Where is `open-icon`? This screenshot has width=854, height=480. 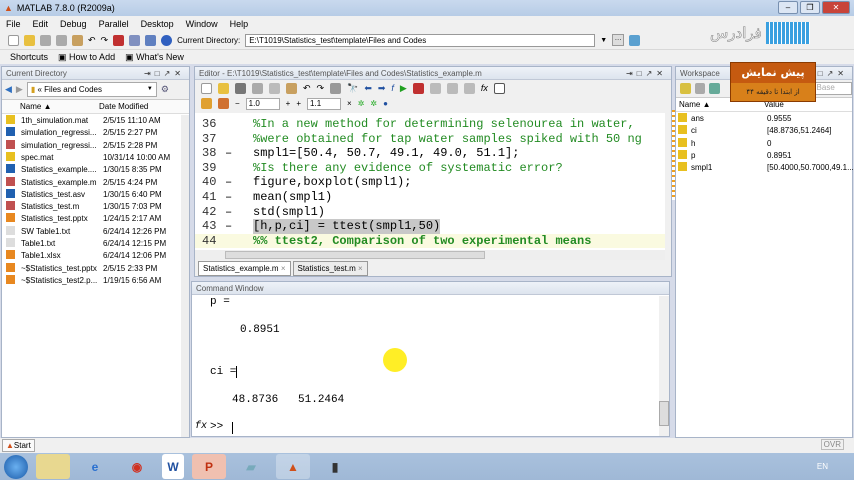 open-icon is located at coordinates (223, 88).